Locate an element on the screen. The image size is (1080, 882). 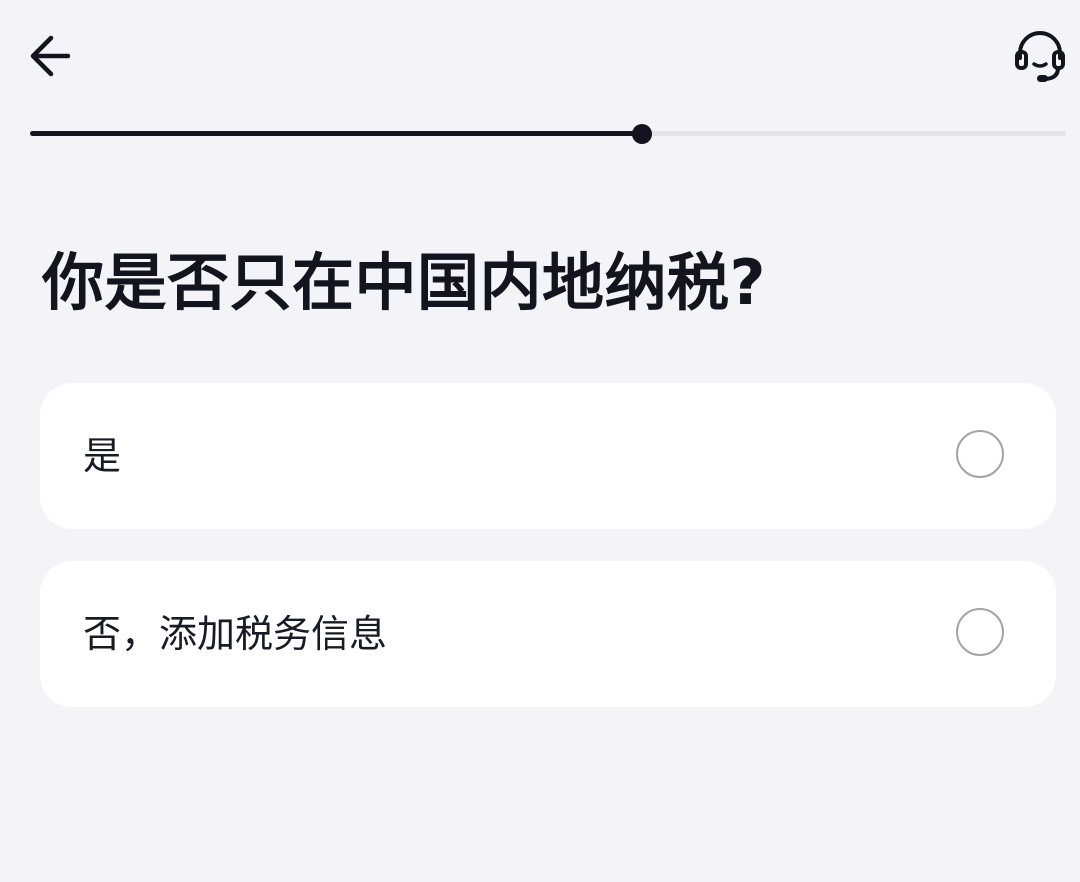
progress-knob is located at coordinates (642, 134).